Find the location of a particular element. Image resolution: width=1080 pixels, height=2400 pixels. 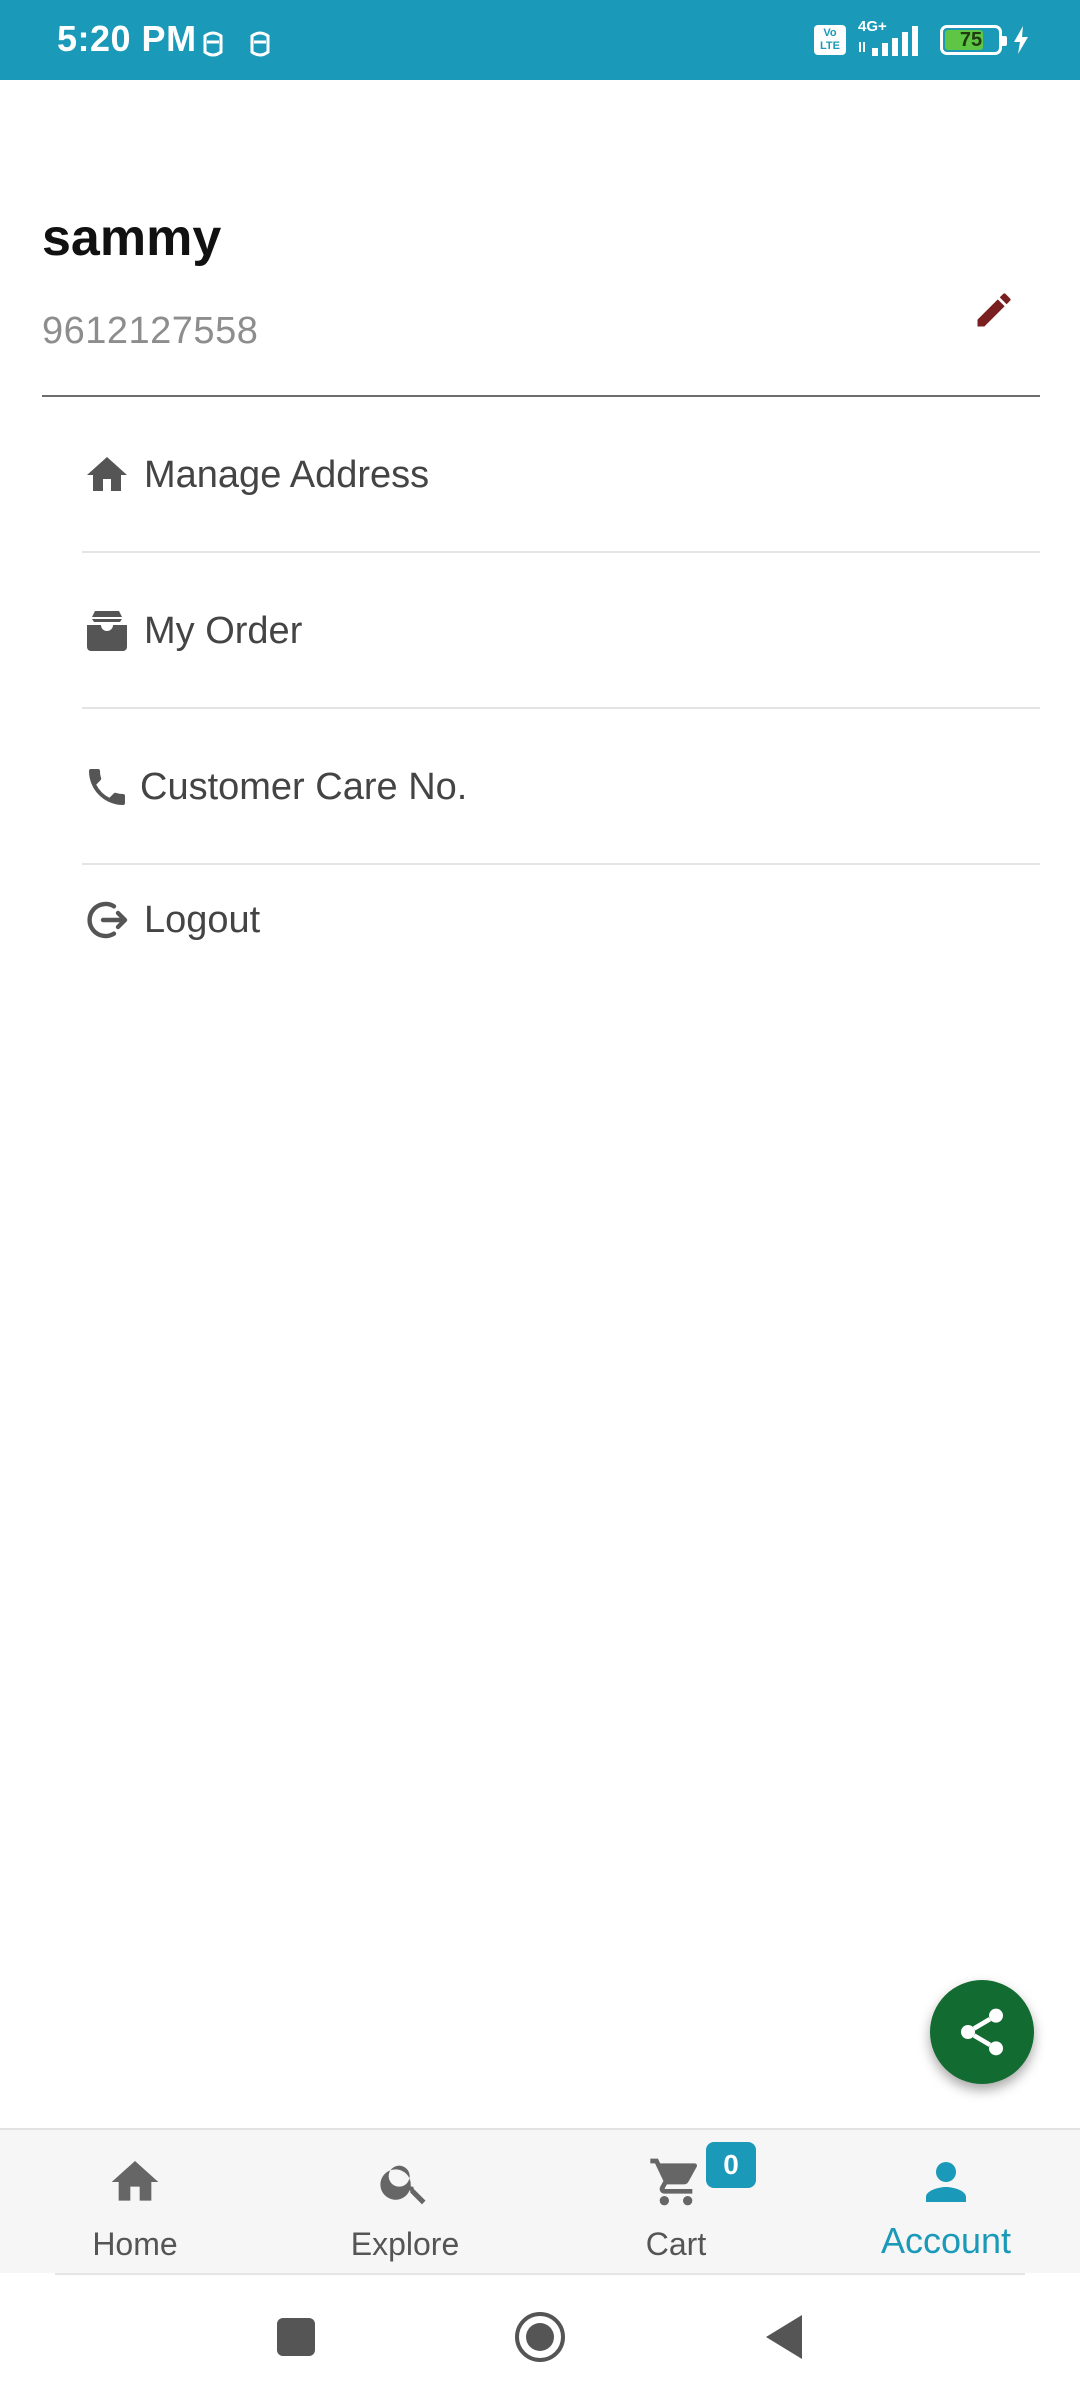

circle-icon is located at coordinates (540, 2337).